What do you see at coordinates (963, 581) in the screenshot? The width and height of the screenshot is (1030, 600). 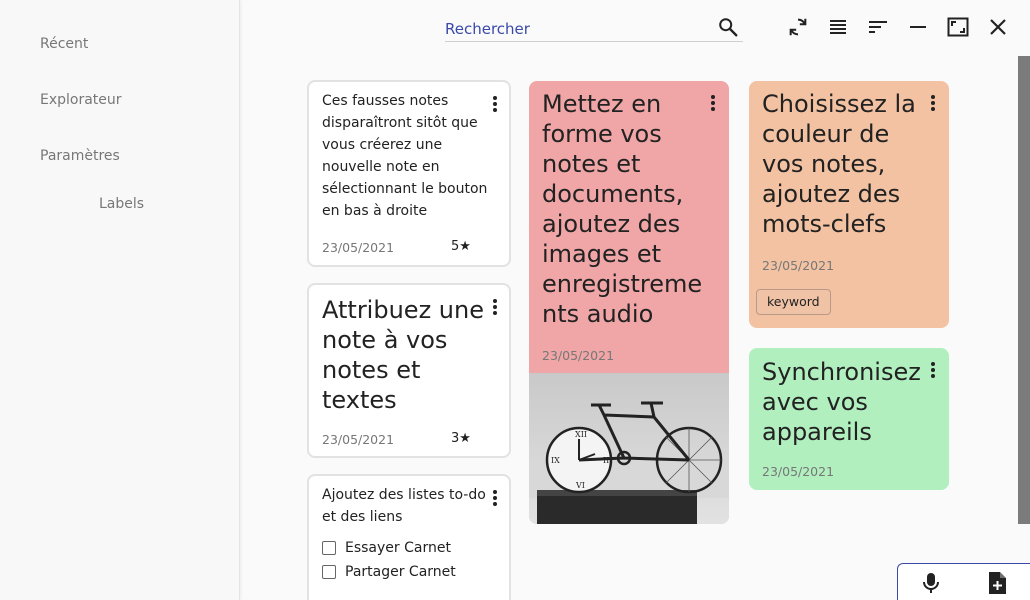 I see `action-bar` at bounding box center [963, 581].